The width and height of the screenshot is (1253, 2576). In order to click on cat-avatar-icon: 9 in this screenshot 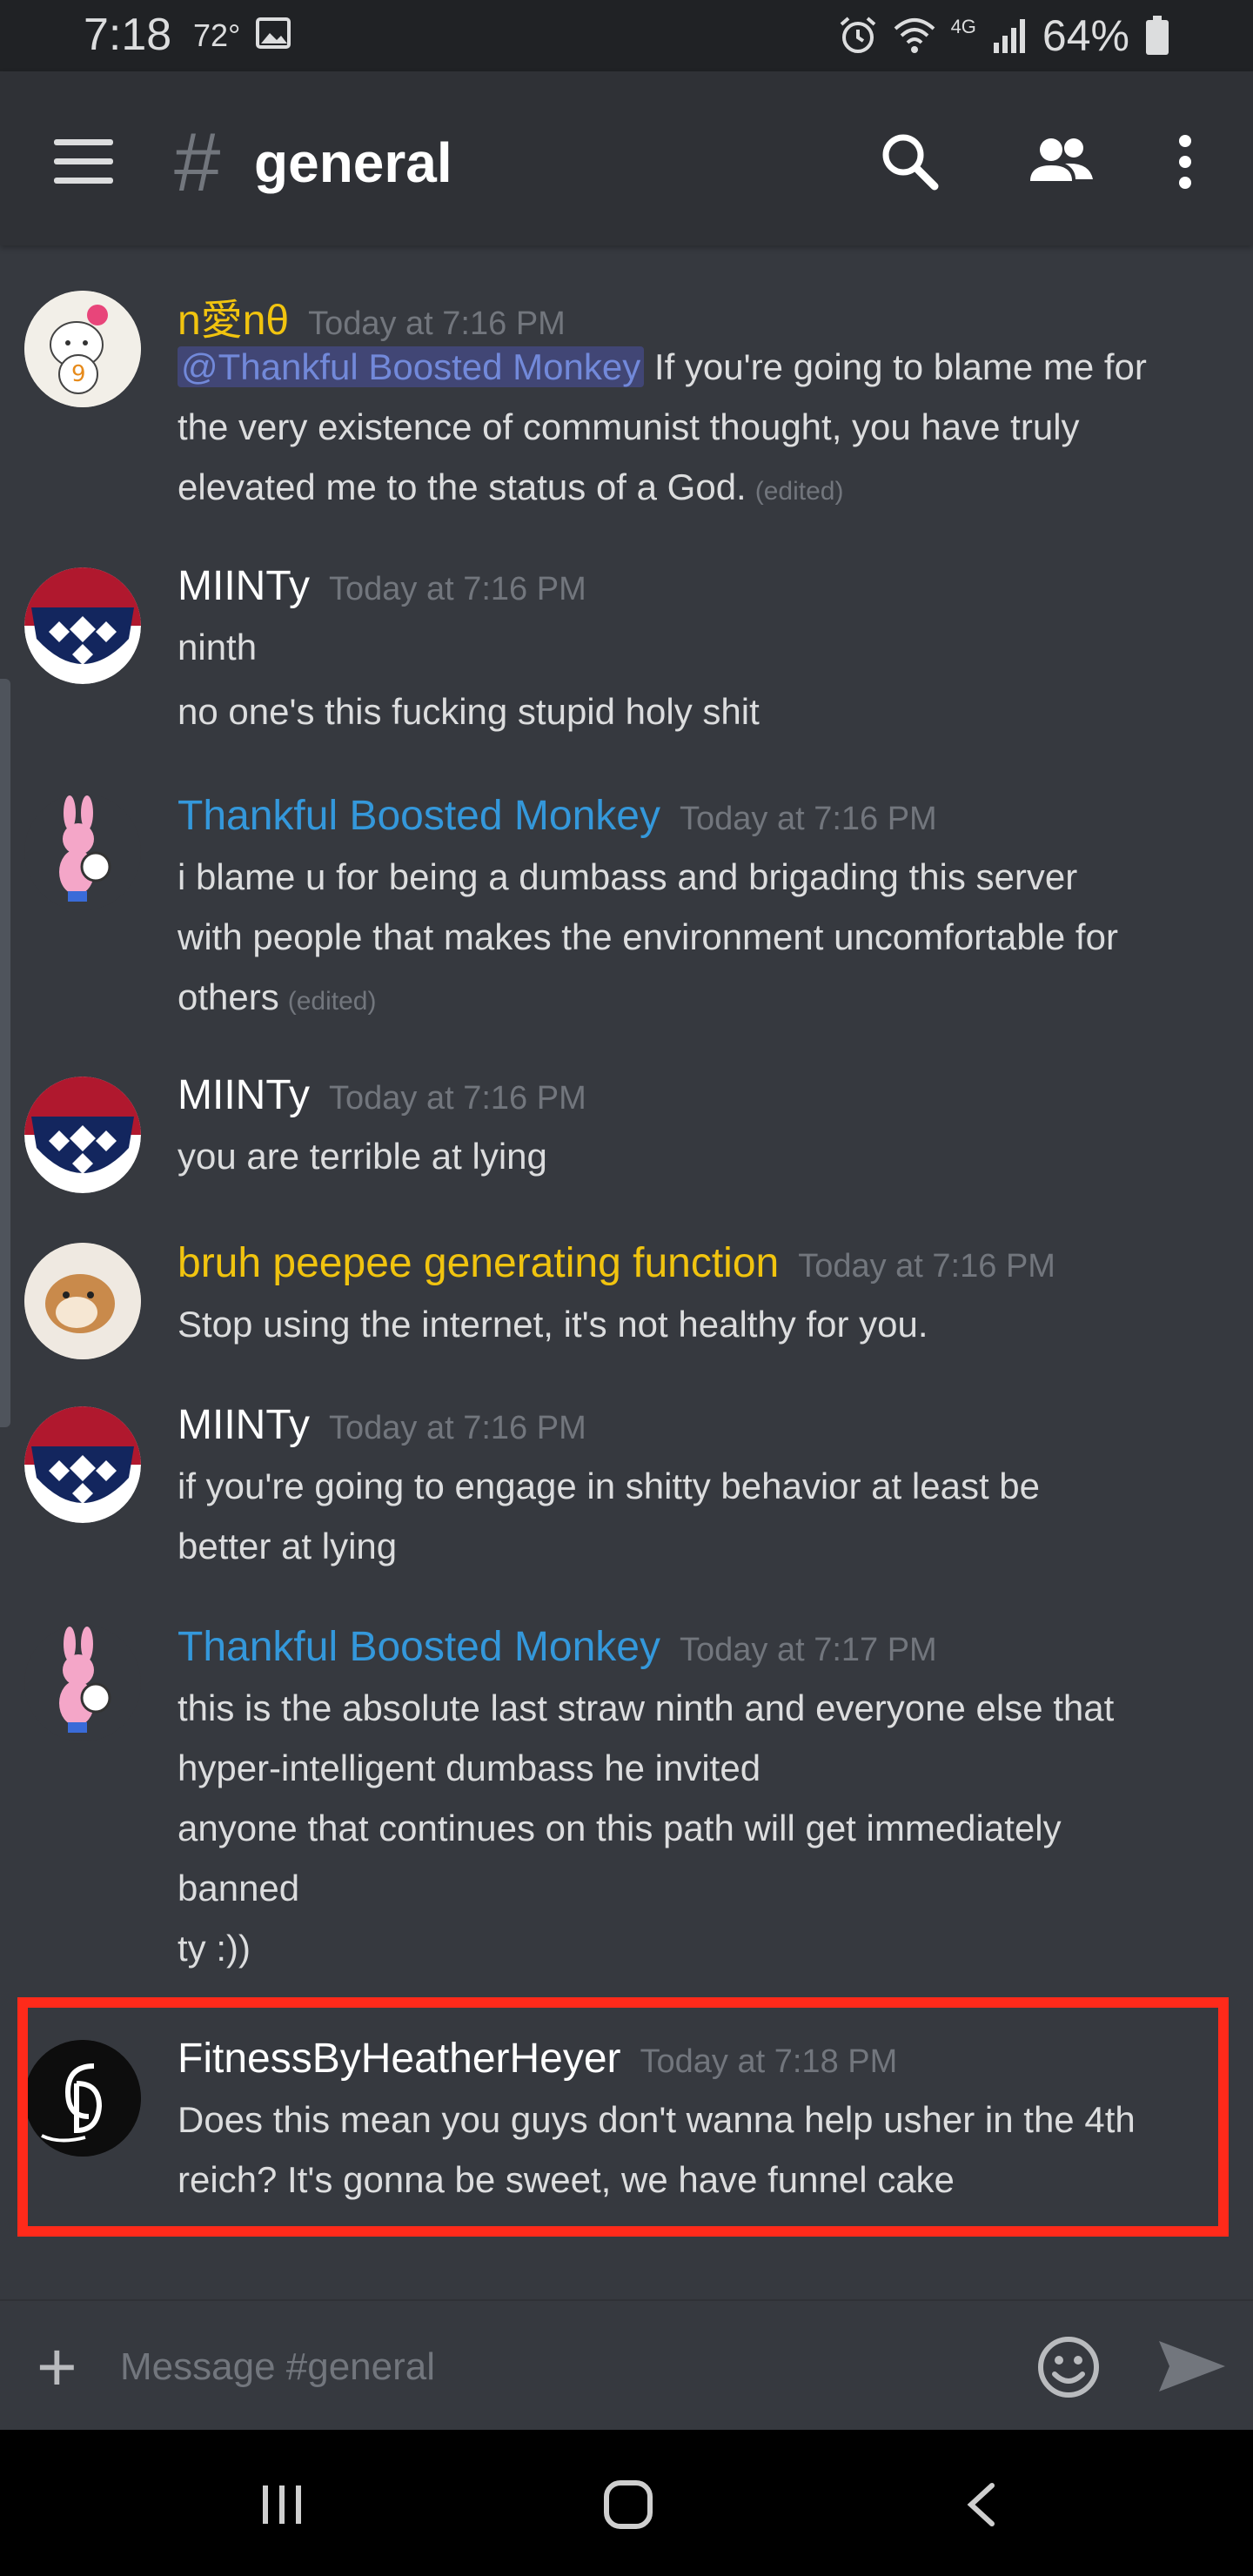, I will do `click(82, 349)`.